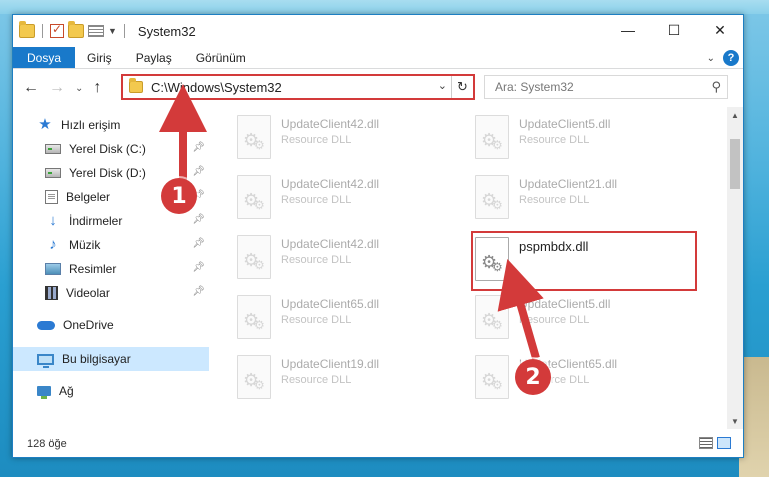  What do you see at coordinates (57, 88) in the screenshot?
I see `forward-arrow-icon: →` at bounding box center [57, 88].